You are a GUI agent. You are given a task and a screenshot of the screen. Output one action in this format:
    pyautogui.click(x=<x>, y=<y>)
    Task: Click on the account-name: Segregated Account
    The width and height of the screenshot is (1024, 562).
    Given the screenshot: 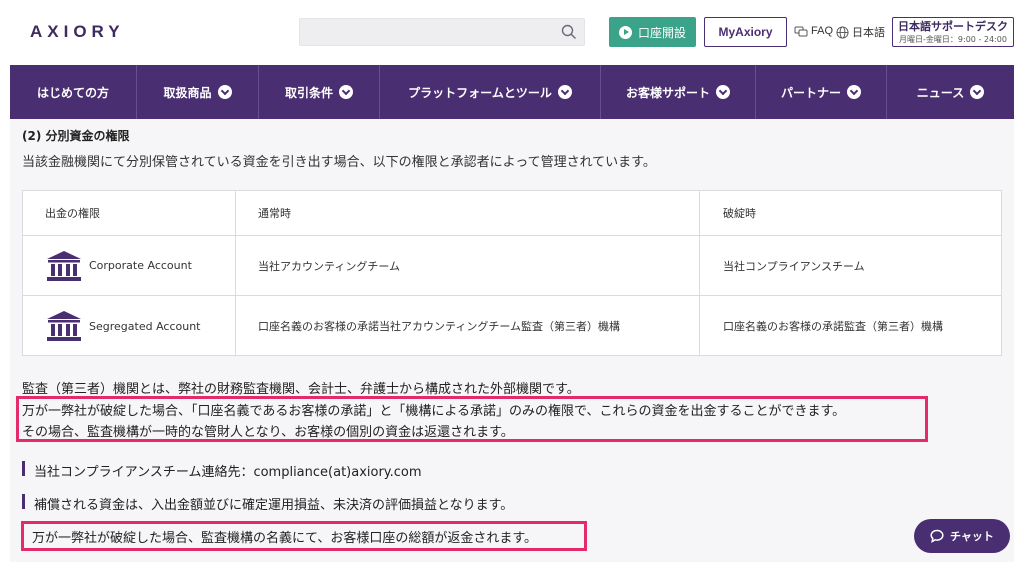 What is the action you would take?
    pyautogui.click(x=145, y=326)
    